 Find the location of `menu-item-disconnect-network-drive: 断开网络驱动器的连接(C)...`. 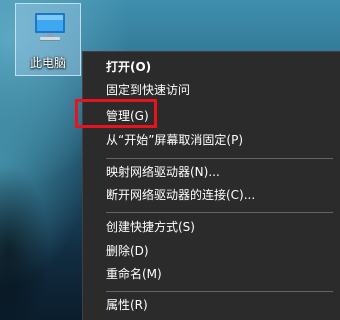

menu-item-disconnect-network-drive: 断开网络驱动器的连接(C)... is located at coordinates (211, 195).